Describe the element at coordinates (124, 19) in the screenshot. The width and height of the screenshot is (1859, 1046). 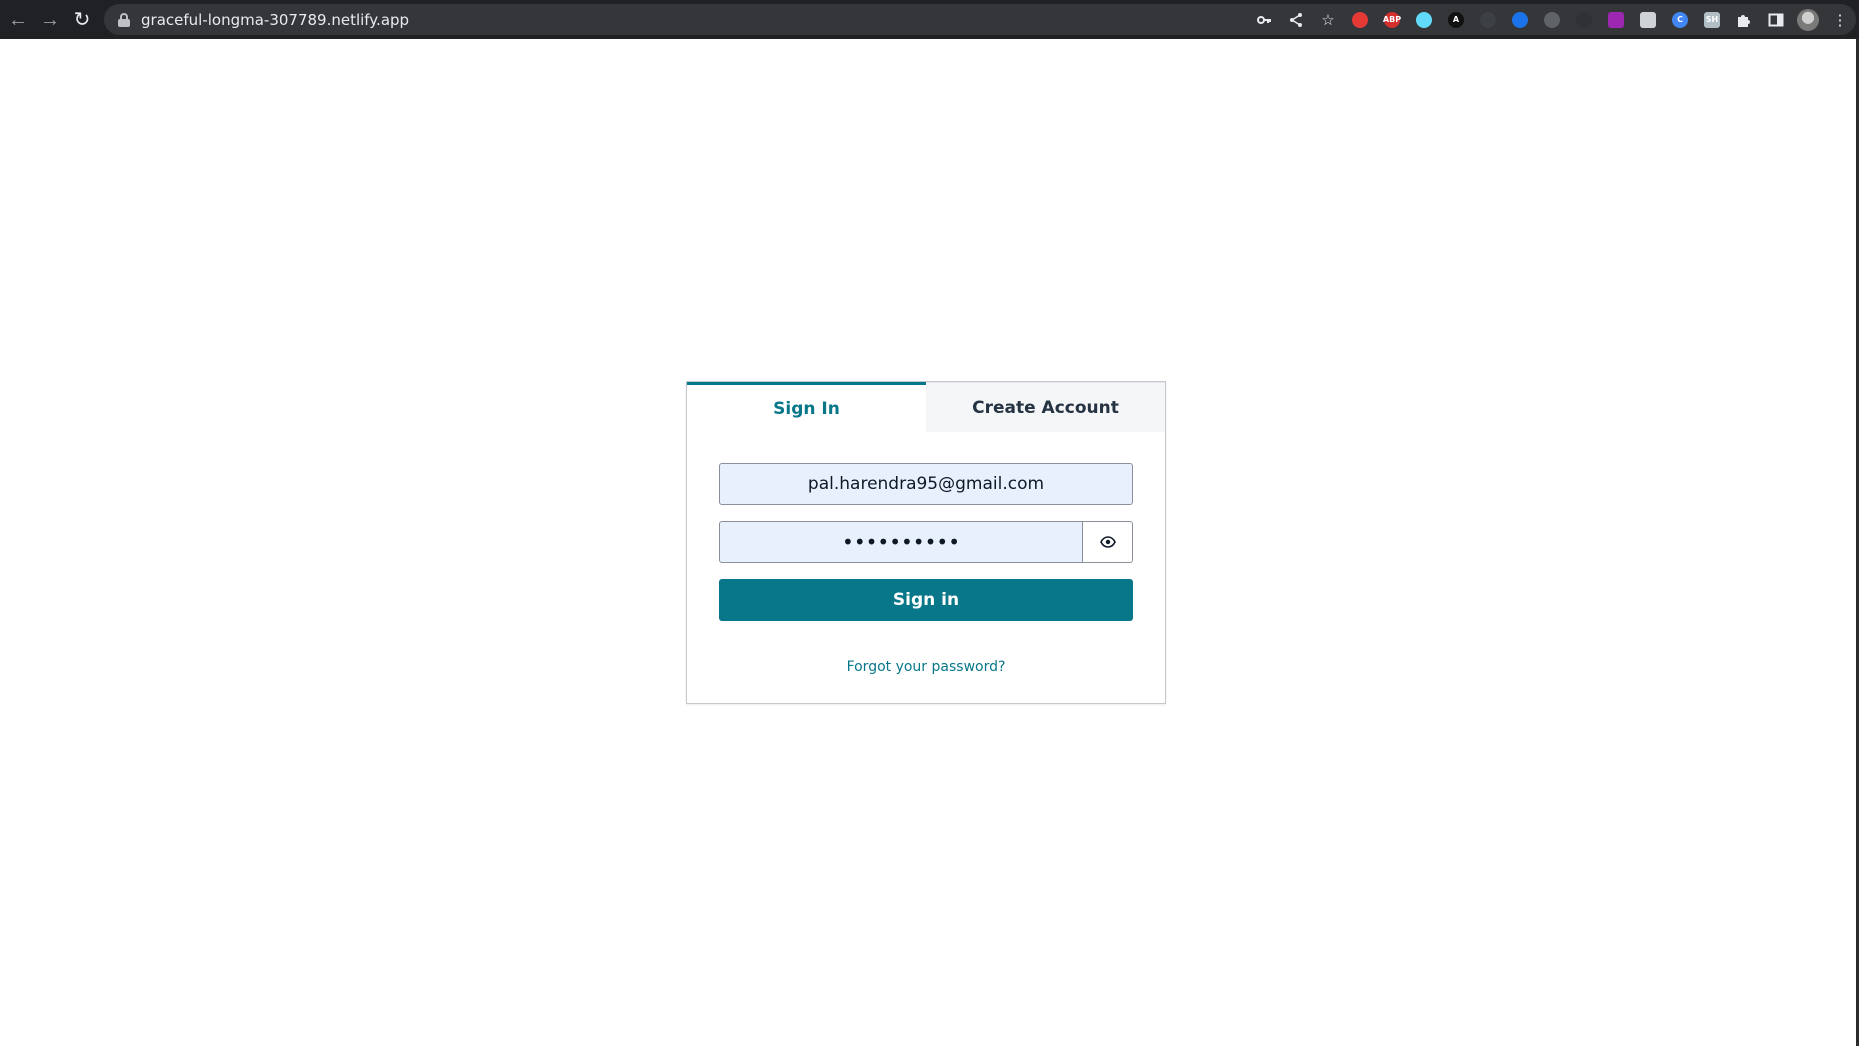
I see `lock-icon` at that location.